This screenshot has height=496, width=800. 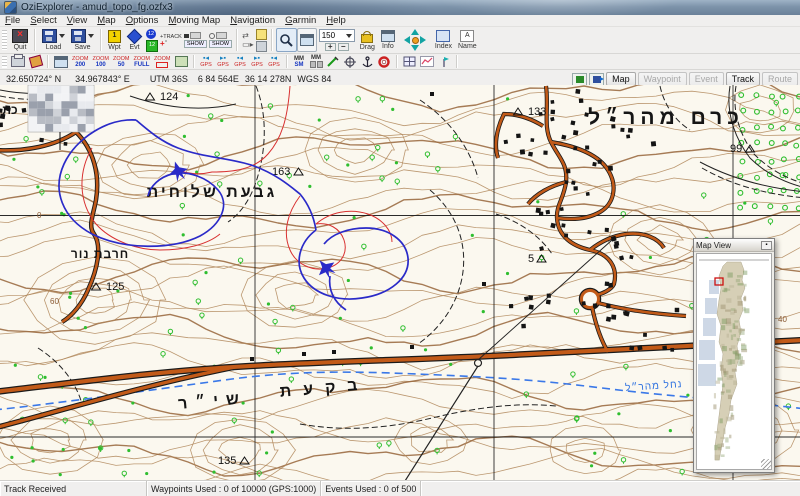 I want to click on waypoint-button: 1 Wpt, so click(x=114, y=40).